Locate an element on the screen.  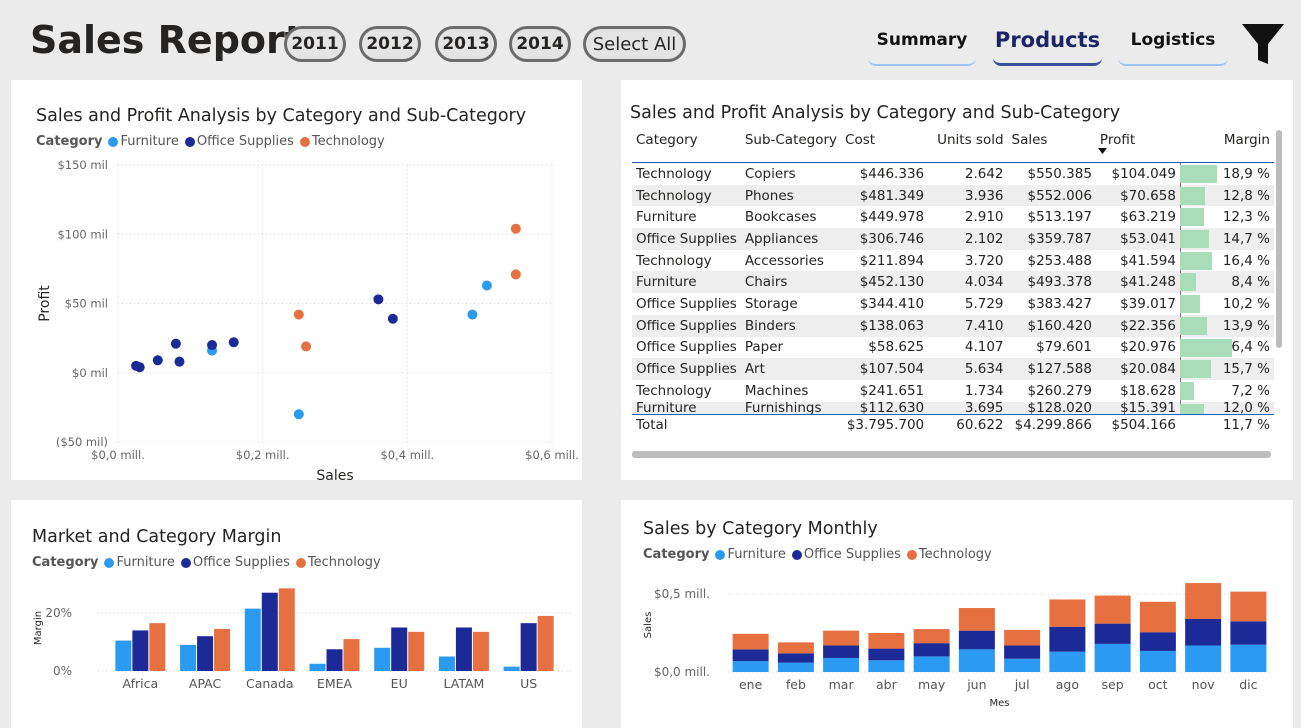
cell-category: Furniture is located at coordinates (686, 408).